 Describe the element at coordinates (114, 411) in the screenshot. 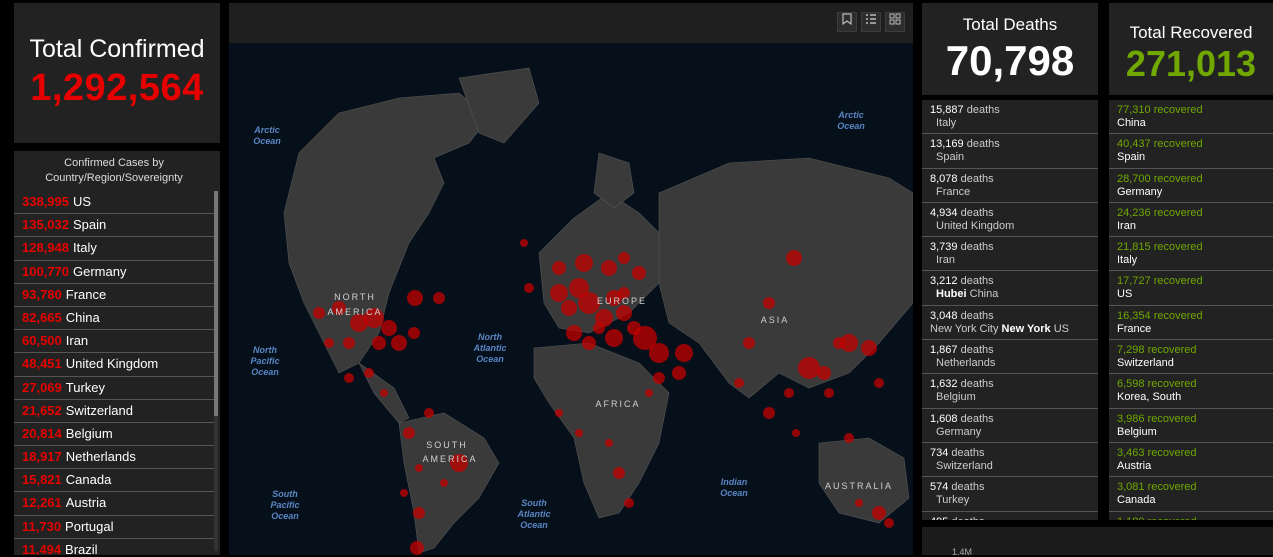

I see `list-item: 21,652 Switzerland` at that location.